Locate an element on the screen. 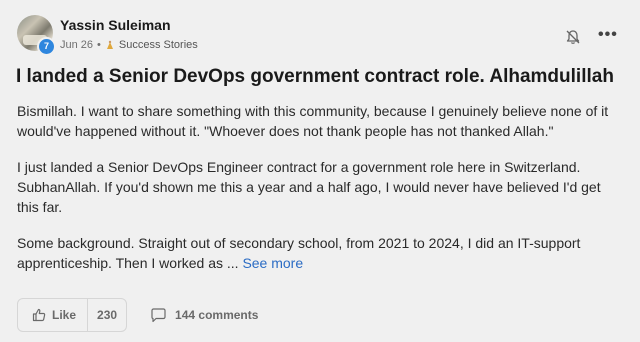 This screenshot has height=342, width=640. category-link: Success Stories is located at coordinates (158, 45).